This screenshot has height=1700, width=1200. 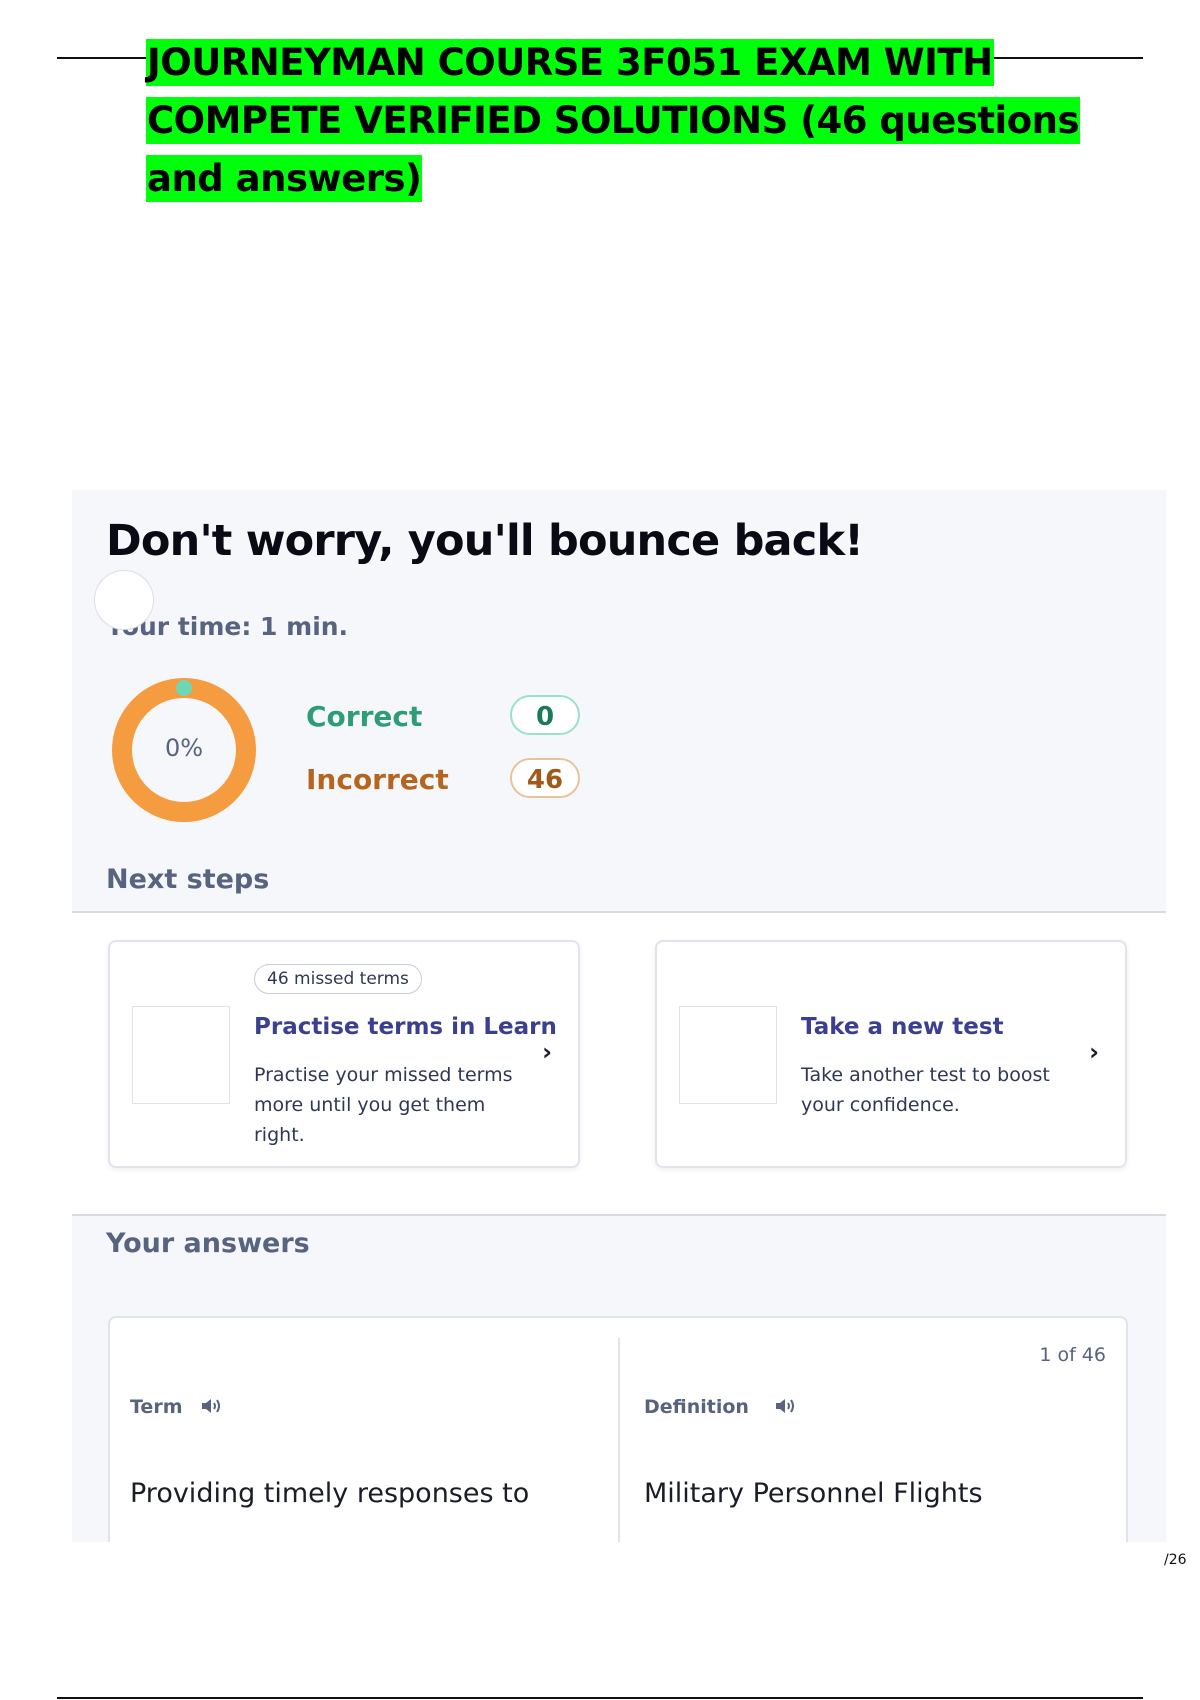 I want to click on definition-label: Definition, so click(x=696, y=1407).